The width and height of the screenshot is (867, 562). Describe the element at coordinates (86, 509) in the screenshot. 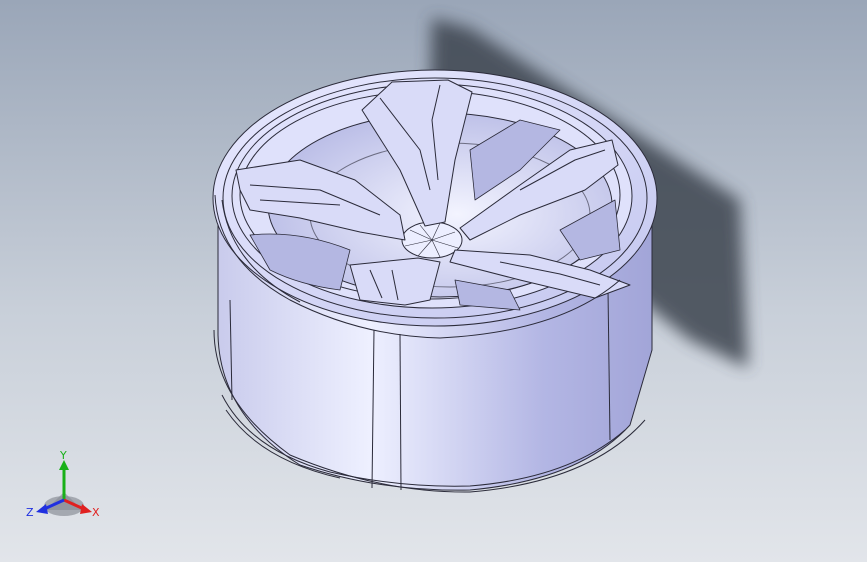

I see `x-axis-arrow-icon` at that location.